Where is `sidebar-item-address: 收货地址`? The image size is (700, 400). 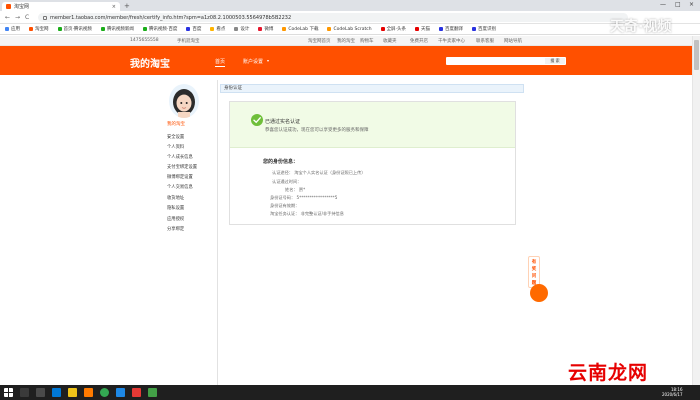
sidebar-item-address: 收货地址 is located at coordinates (175, 198).